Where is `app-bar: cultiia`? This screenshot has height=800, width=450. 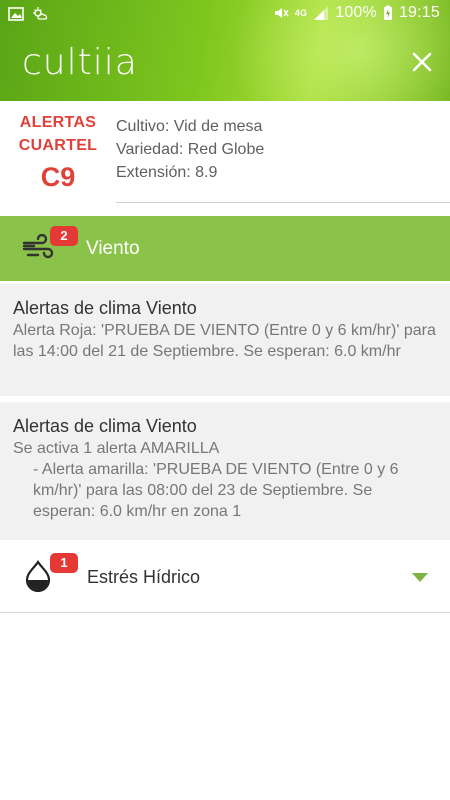
app-bar: cultiia is located at coordinates (225, 65).